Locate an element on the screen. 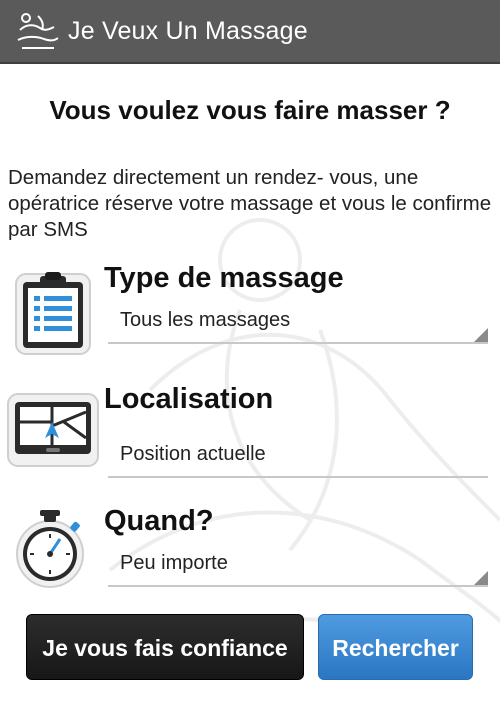  when-value: Peu importe is located at coordinates (174, 563).